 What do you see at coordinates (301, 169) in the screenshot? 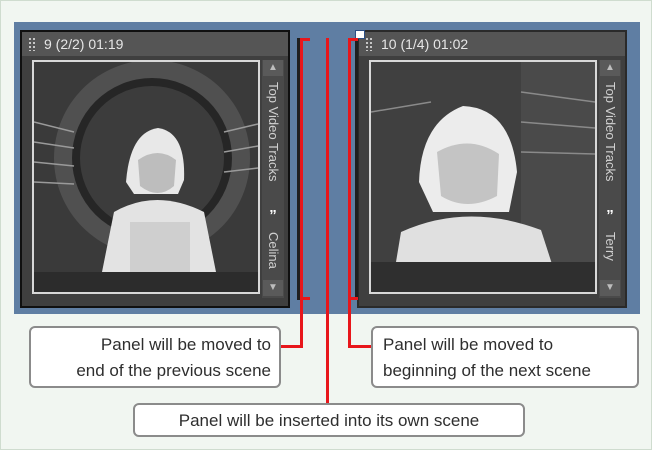
I see `drop-zone-previous-line` at bounding box center [301, 169].